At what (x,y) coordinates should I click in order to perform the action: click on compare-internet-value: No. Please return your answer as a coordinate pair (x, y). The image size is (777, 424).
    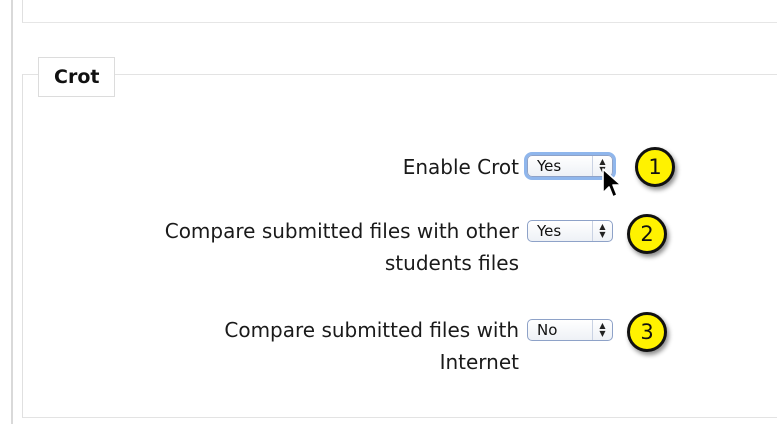
    Looking at the image, I should click on (547, 330).